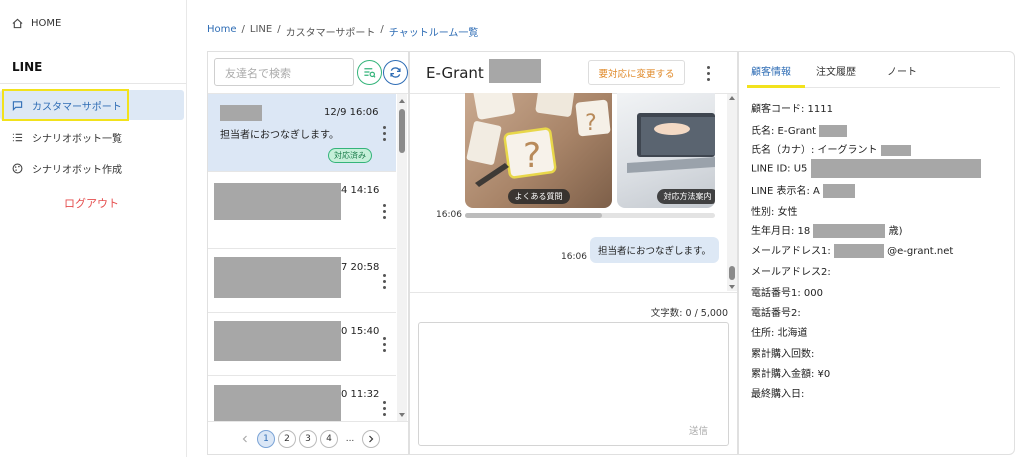 The height and width of the screenshot is (457, 1024). Describe the element at coordinates (91, 203) in the screenshot. I see `logout-button: ログアウト` at that location.